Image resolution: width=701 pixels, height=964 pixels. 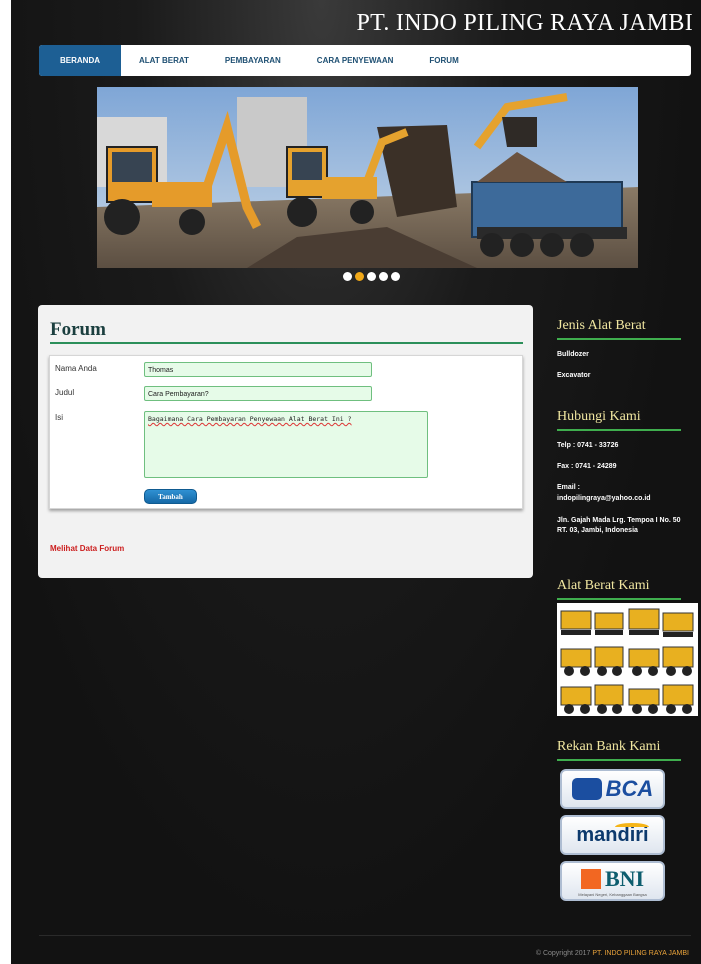 What do you see at coordinates (76, 368) in the screenshot?
I see `name-label: Nama Anda` at bounding box center [76, 368].